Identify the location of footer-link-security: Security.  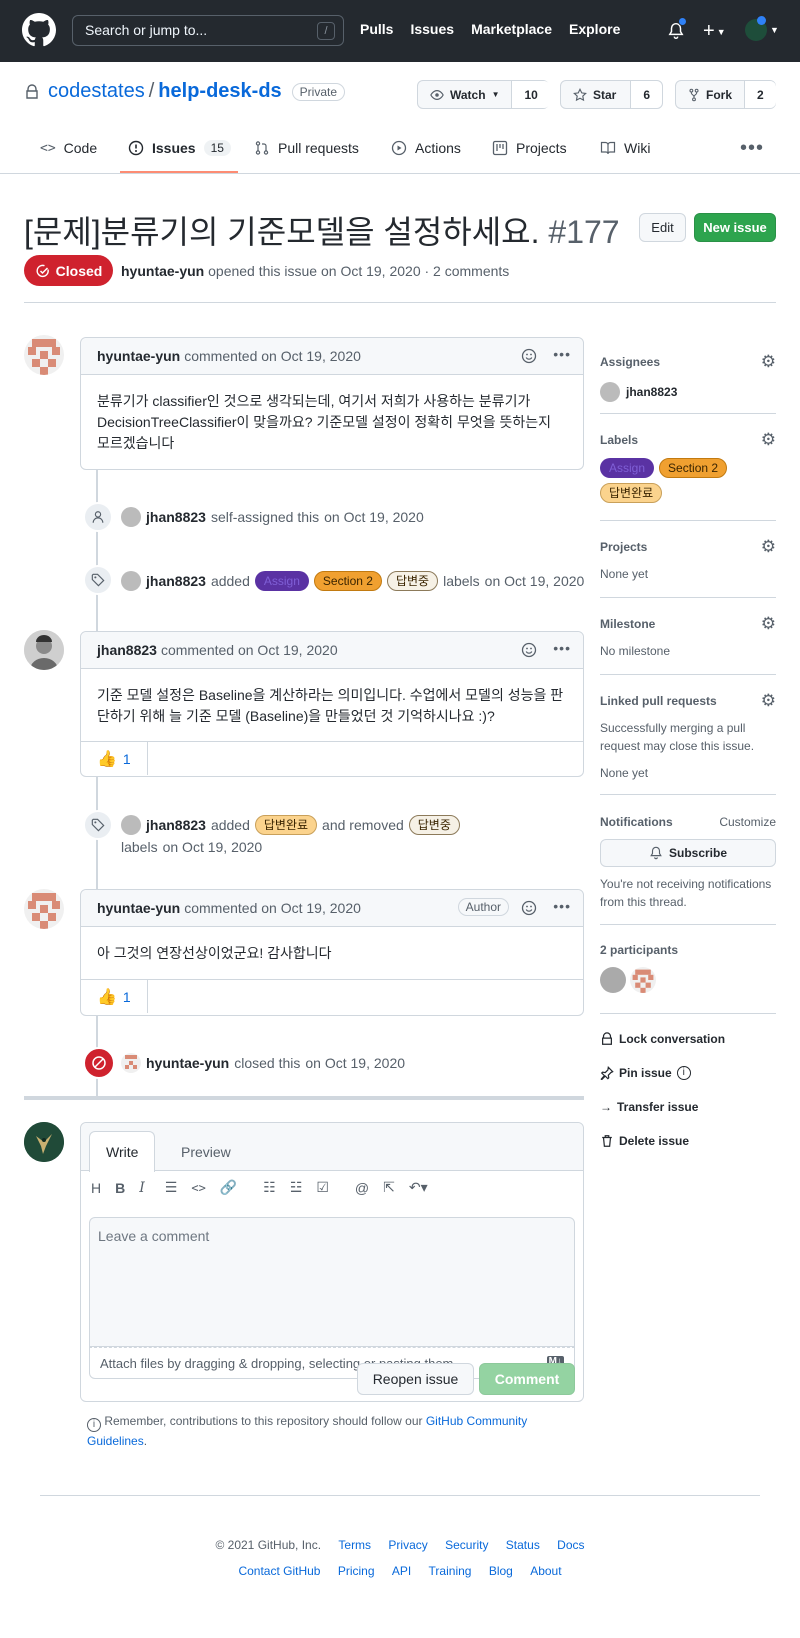
(466, 1545).